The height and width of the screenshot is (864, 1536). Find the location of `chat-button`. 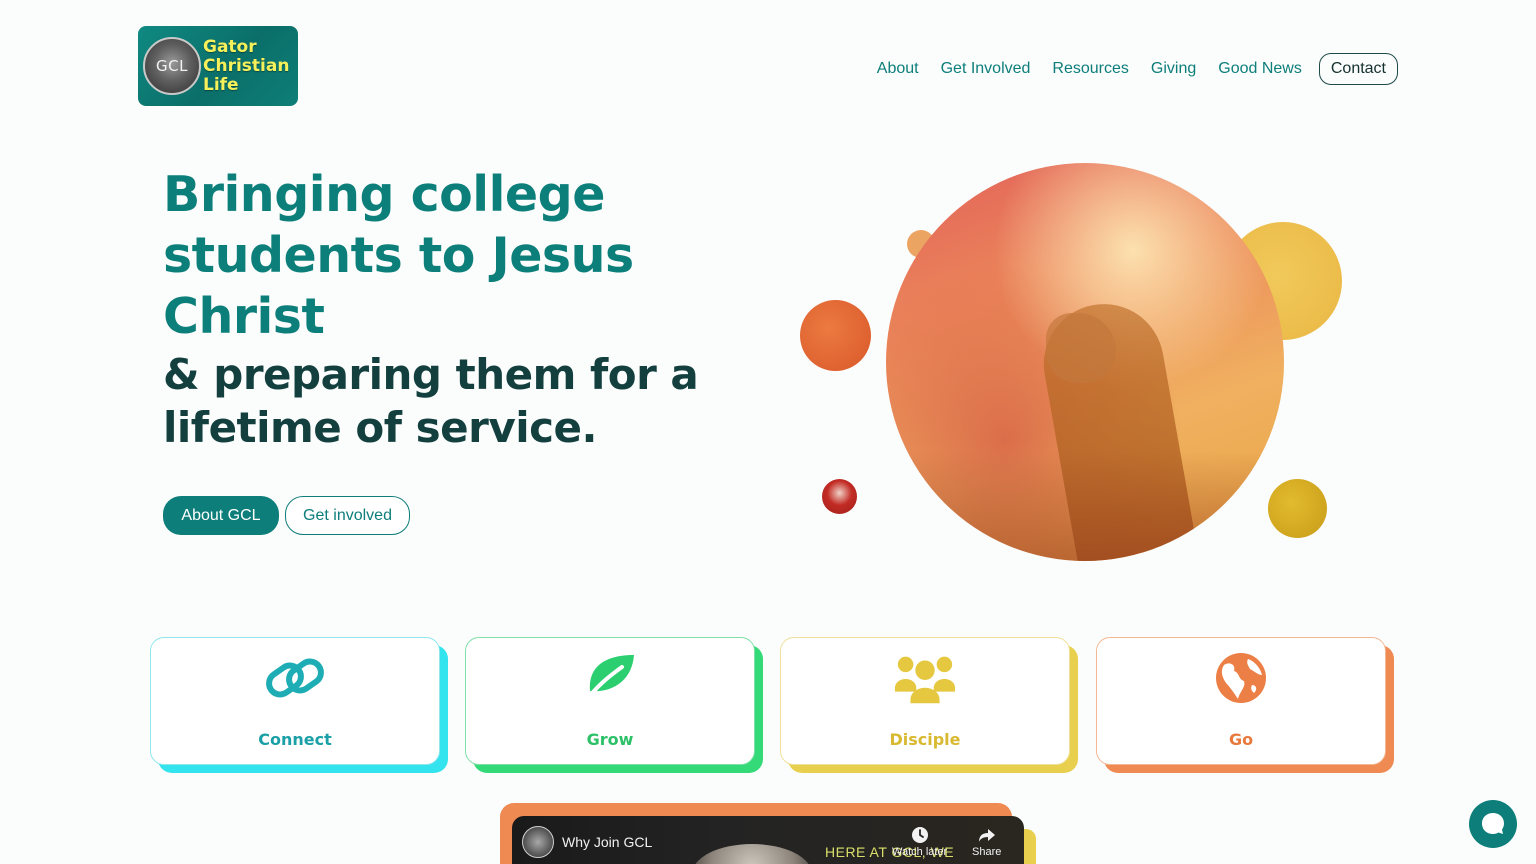

chat-button is located at coordinates (1493, 824).